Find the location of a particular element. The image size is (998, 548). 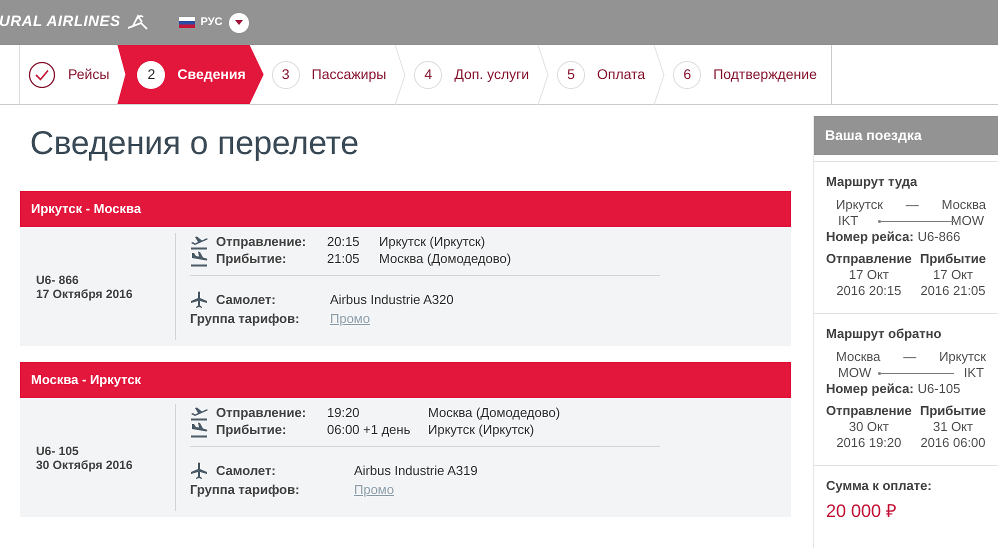

step-number: 4 is located at coordinates (428, 74).